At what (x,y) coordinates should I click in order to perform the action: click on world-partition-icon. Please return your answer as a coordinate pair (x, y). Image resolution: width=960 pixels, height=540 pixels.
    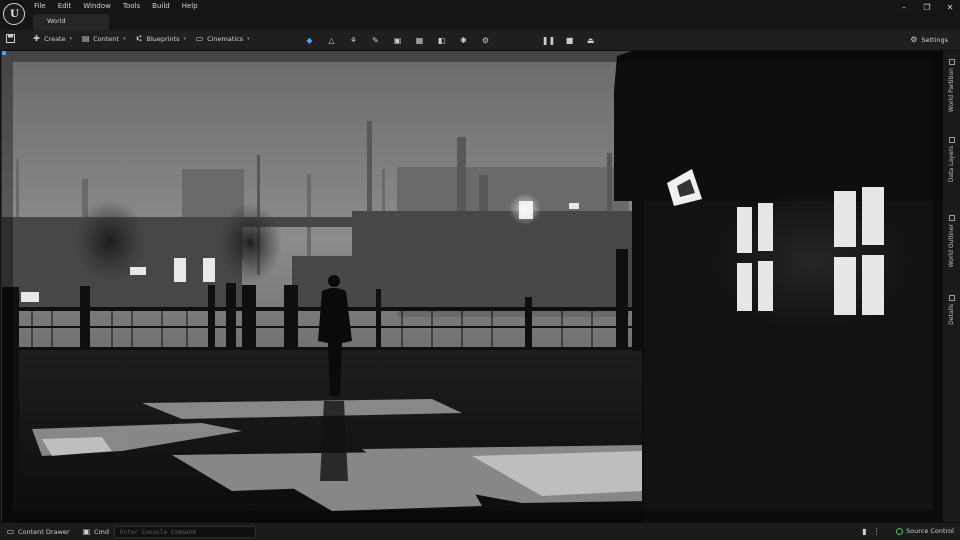
    Looking at the image, I should click on (951, 62).